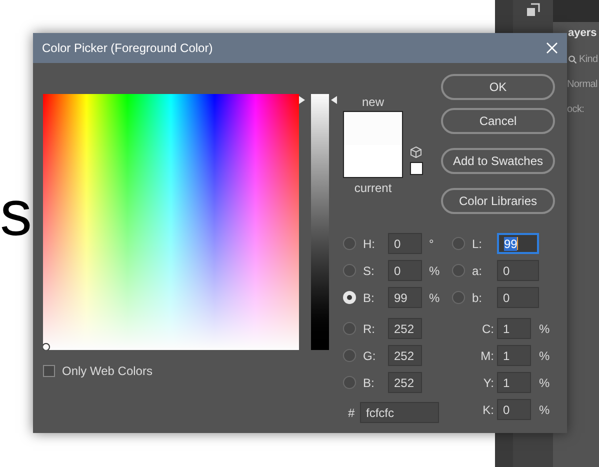 The width and height of the screenshot is (599, 467). What do you see at coordinates (576, 110) in the screenshot?
I see `lock-label: ock:` at bounding box center [576, 110].